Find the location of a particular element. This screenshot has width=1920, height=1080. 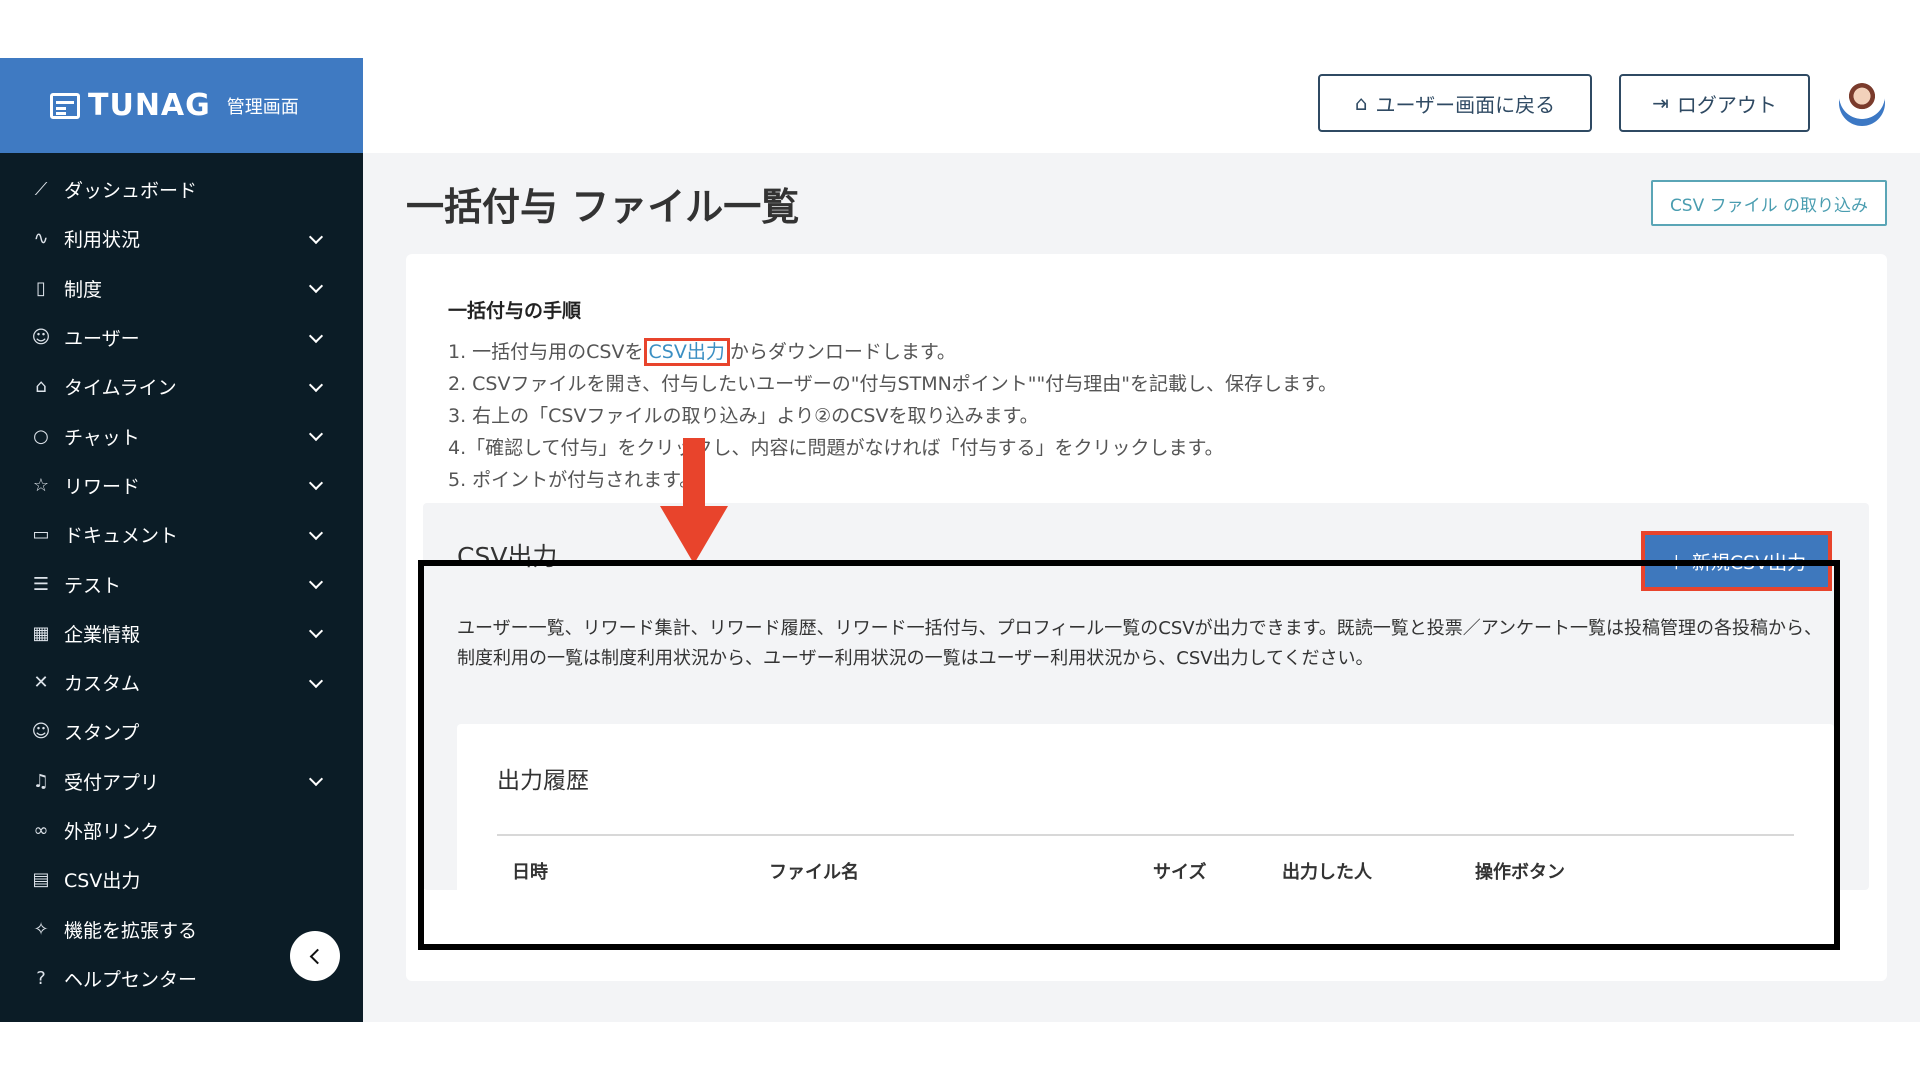

step-1: 1. 一括付与用のCSVを CSV出力 からダウンロードします。 is located at coordinates (892, 352).